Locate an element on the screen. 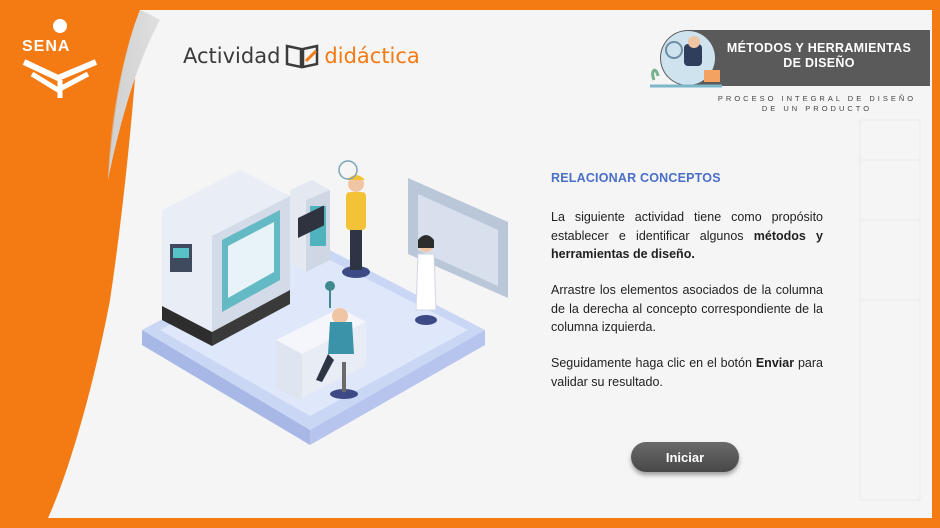 The height and width of the screenshot is (528, 940). start-button: Iniciar is located at coordinates (685, 457).